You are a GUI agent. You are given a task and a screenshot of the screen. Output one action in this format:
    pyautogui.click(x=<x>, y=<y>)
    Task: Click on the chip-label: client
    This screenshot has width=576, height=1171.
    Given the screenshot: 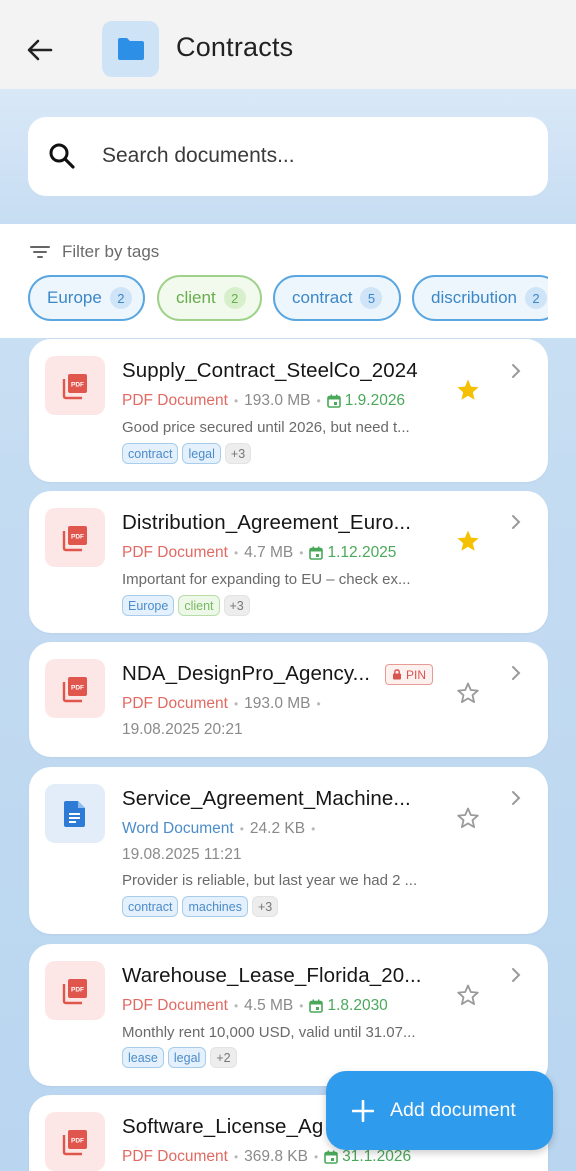 What is the action you would take?
    pyautogui.click(x=196, y=297)
    